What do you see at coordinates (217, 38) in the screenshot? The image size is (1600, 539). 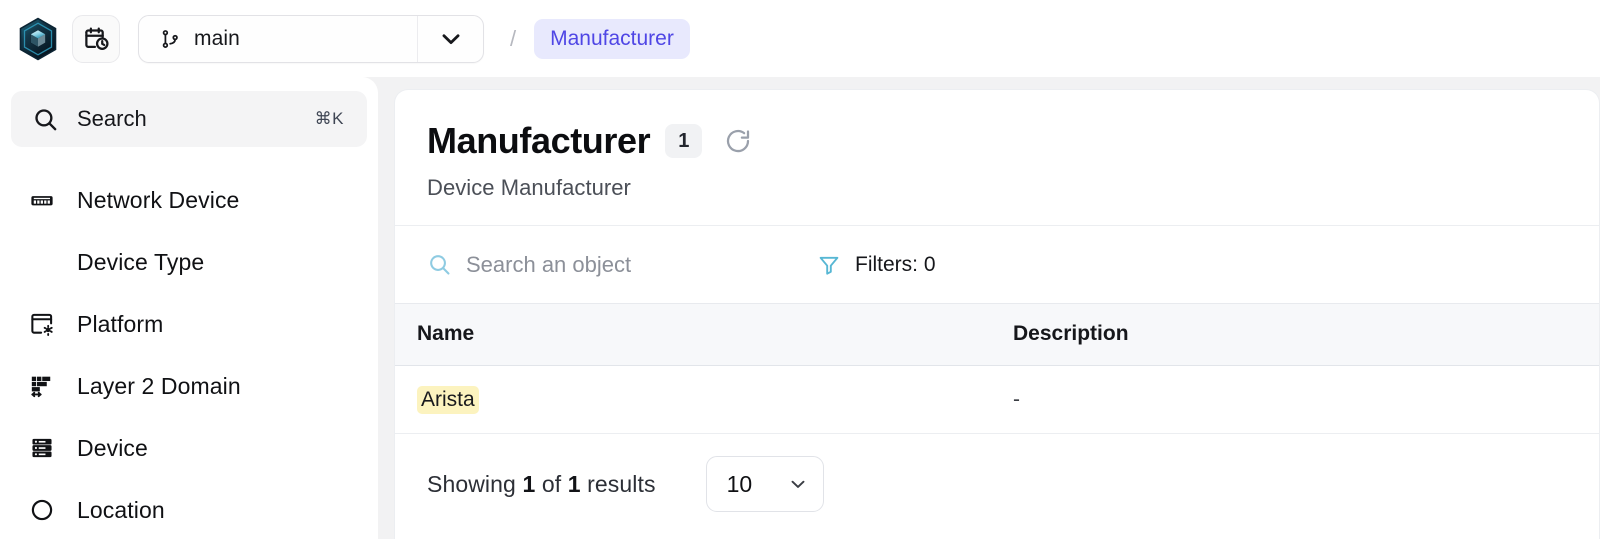 I see `branch-name: main` at bounding box center [217, 38].